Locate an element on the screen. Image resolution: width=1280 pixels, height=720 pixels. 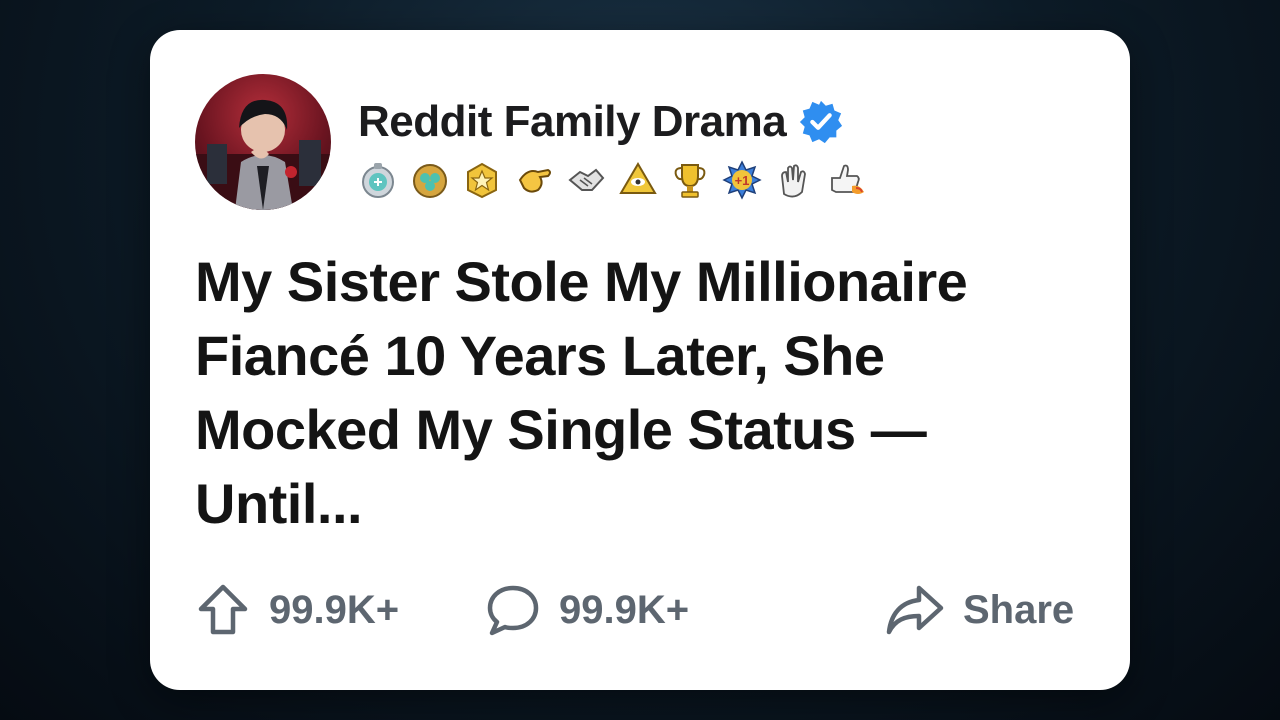
plus-one-icon: +1 is located at coordinates (742, 180).